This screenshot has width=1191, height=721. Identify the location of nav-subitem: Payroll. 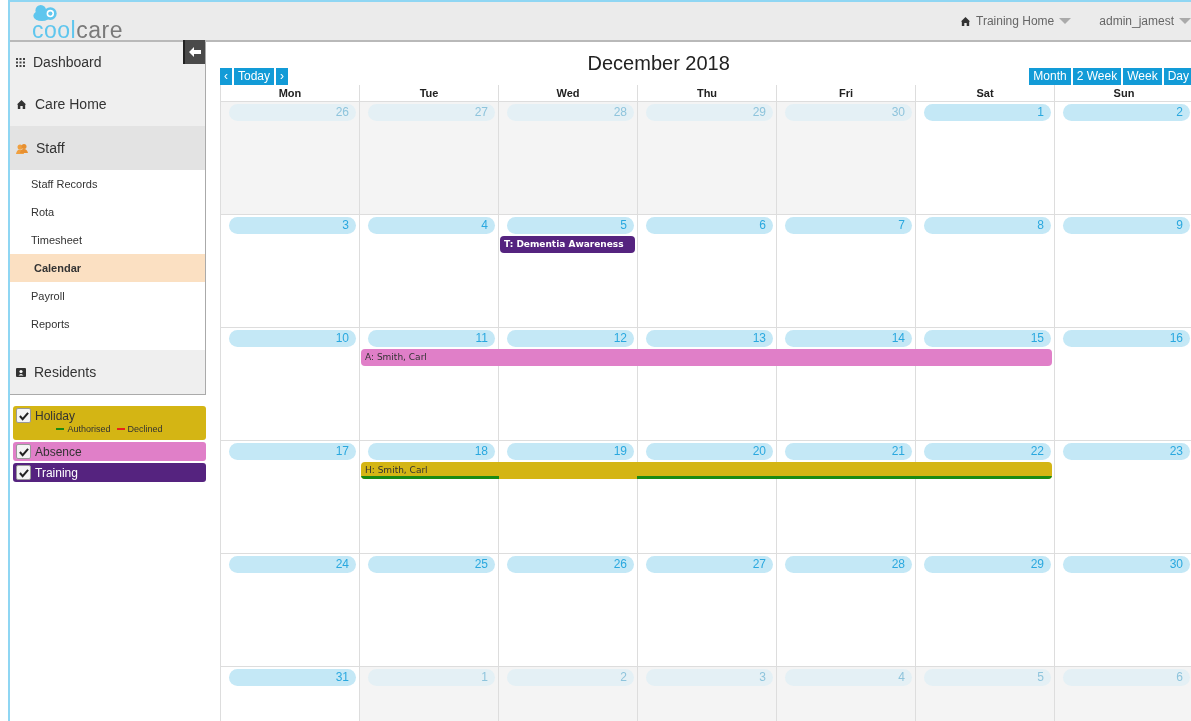
(107, 296).